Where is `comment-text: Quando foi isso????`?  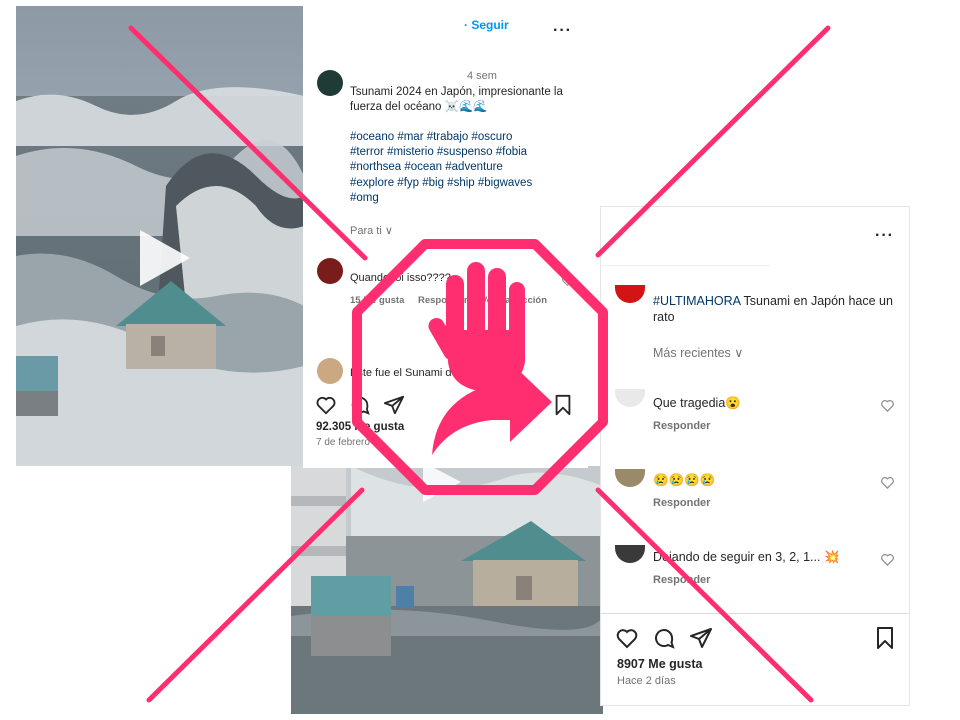
comment-text: Quando foi isso???? is located at coordinates (400, 278).